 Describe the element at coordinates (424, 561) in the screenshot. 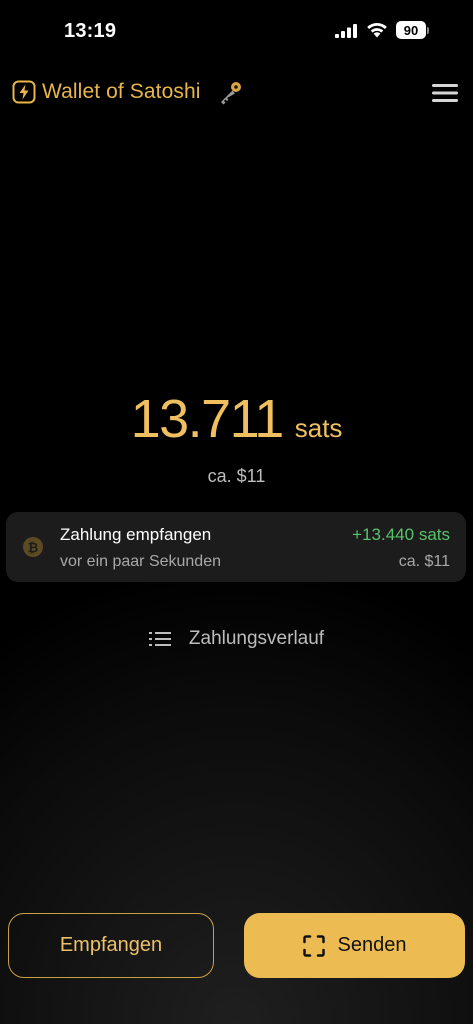

I see `payment-fiat: ca. $11` at that location.